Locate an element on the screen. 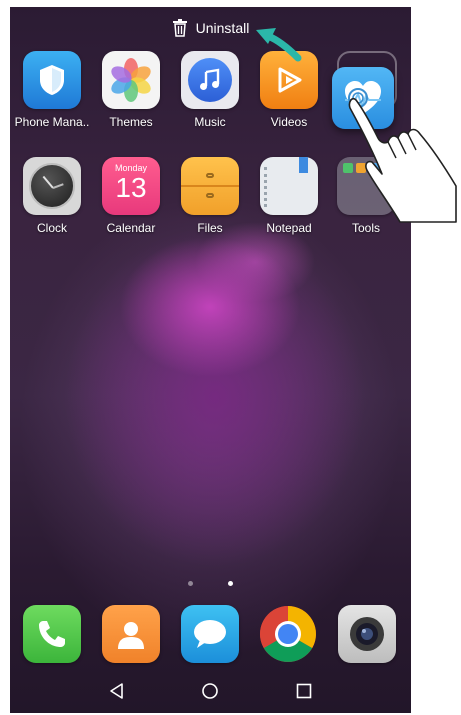 The width and height of the screenshot is (461, 715). dock-phone is located at coordinates (52, 634).